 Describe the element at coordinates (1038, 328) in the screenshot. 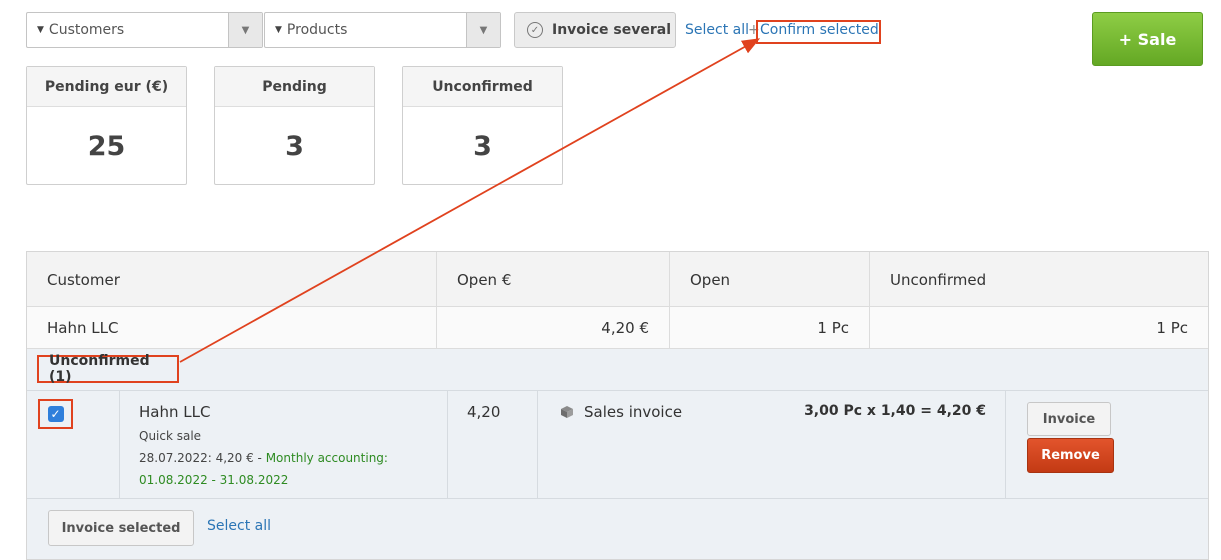

I see `cell-unconfirmed: 1 Pc` at that location.